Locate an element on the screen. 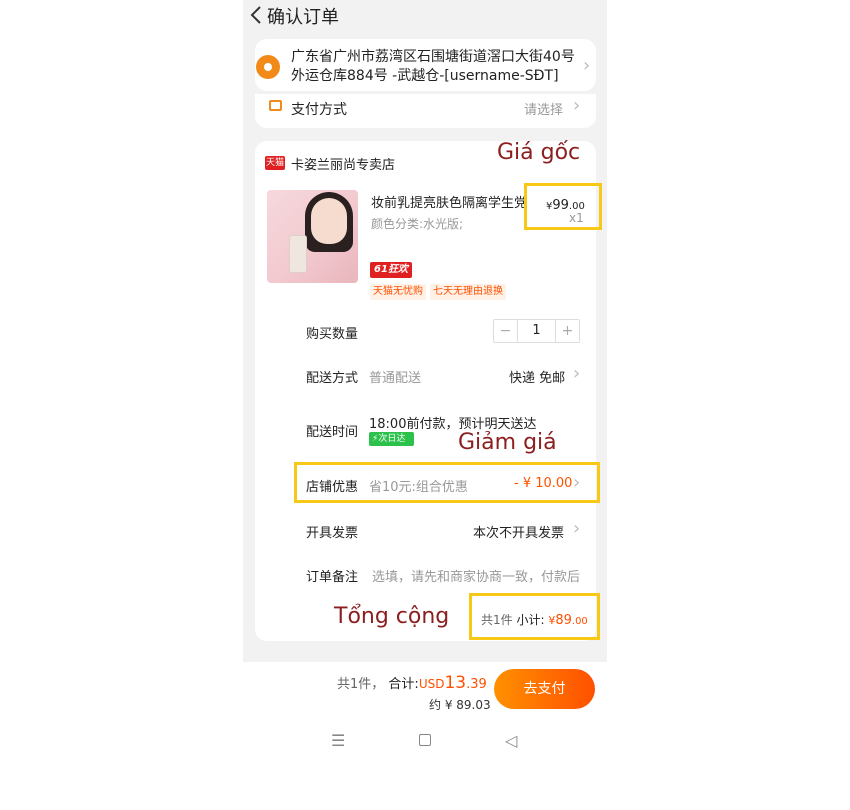  location-pin-icon is located at coordinates (268, 67).